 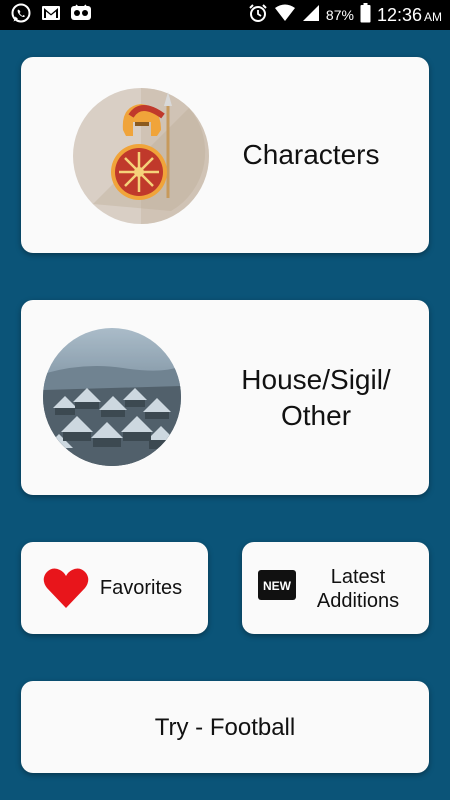 I want to click on characters-label: Characters, so click(x=311, y=154).